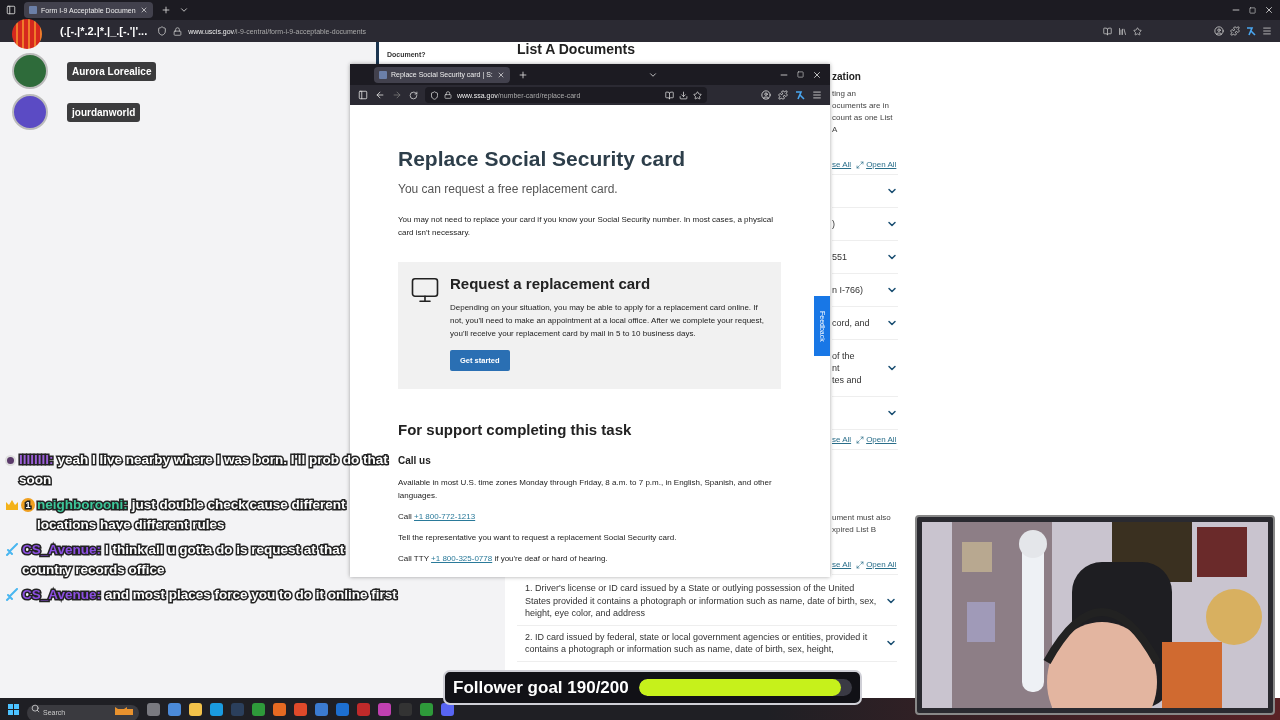 This screenshot has height=720, width=1280. Describe the element at coordinates (863, 112) in the screenshot. I see `paragraph-text: ting an ocuments are in count as one List A` at that location.